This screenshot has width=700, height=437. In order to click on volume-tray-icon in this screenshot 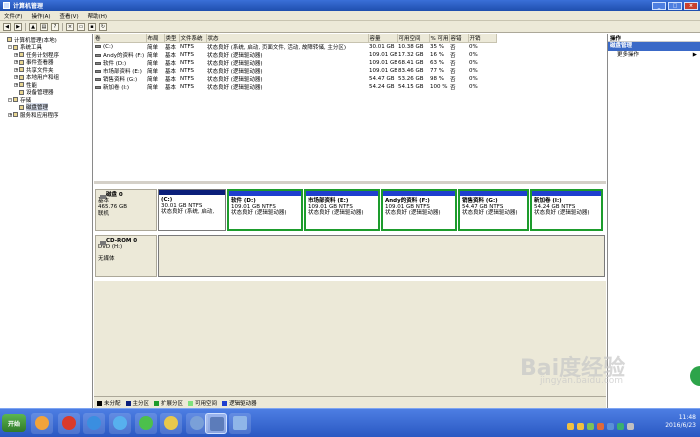, I will do `click(630, 426)`.